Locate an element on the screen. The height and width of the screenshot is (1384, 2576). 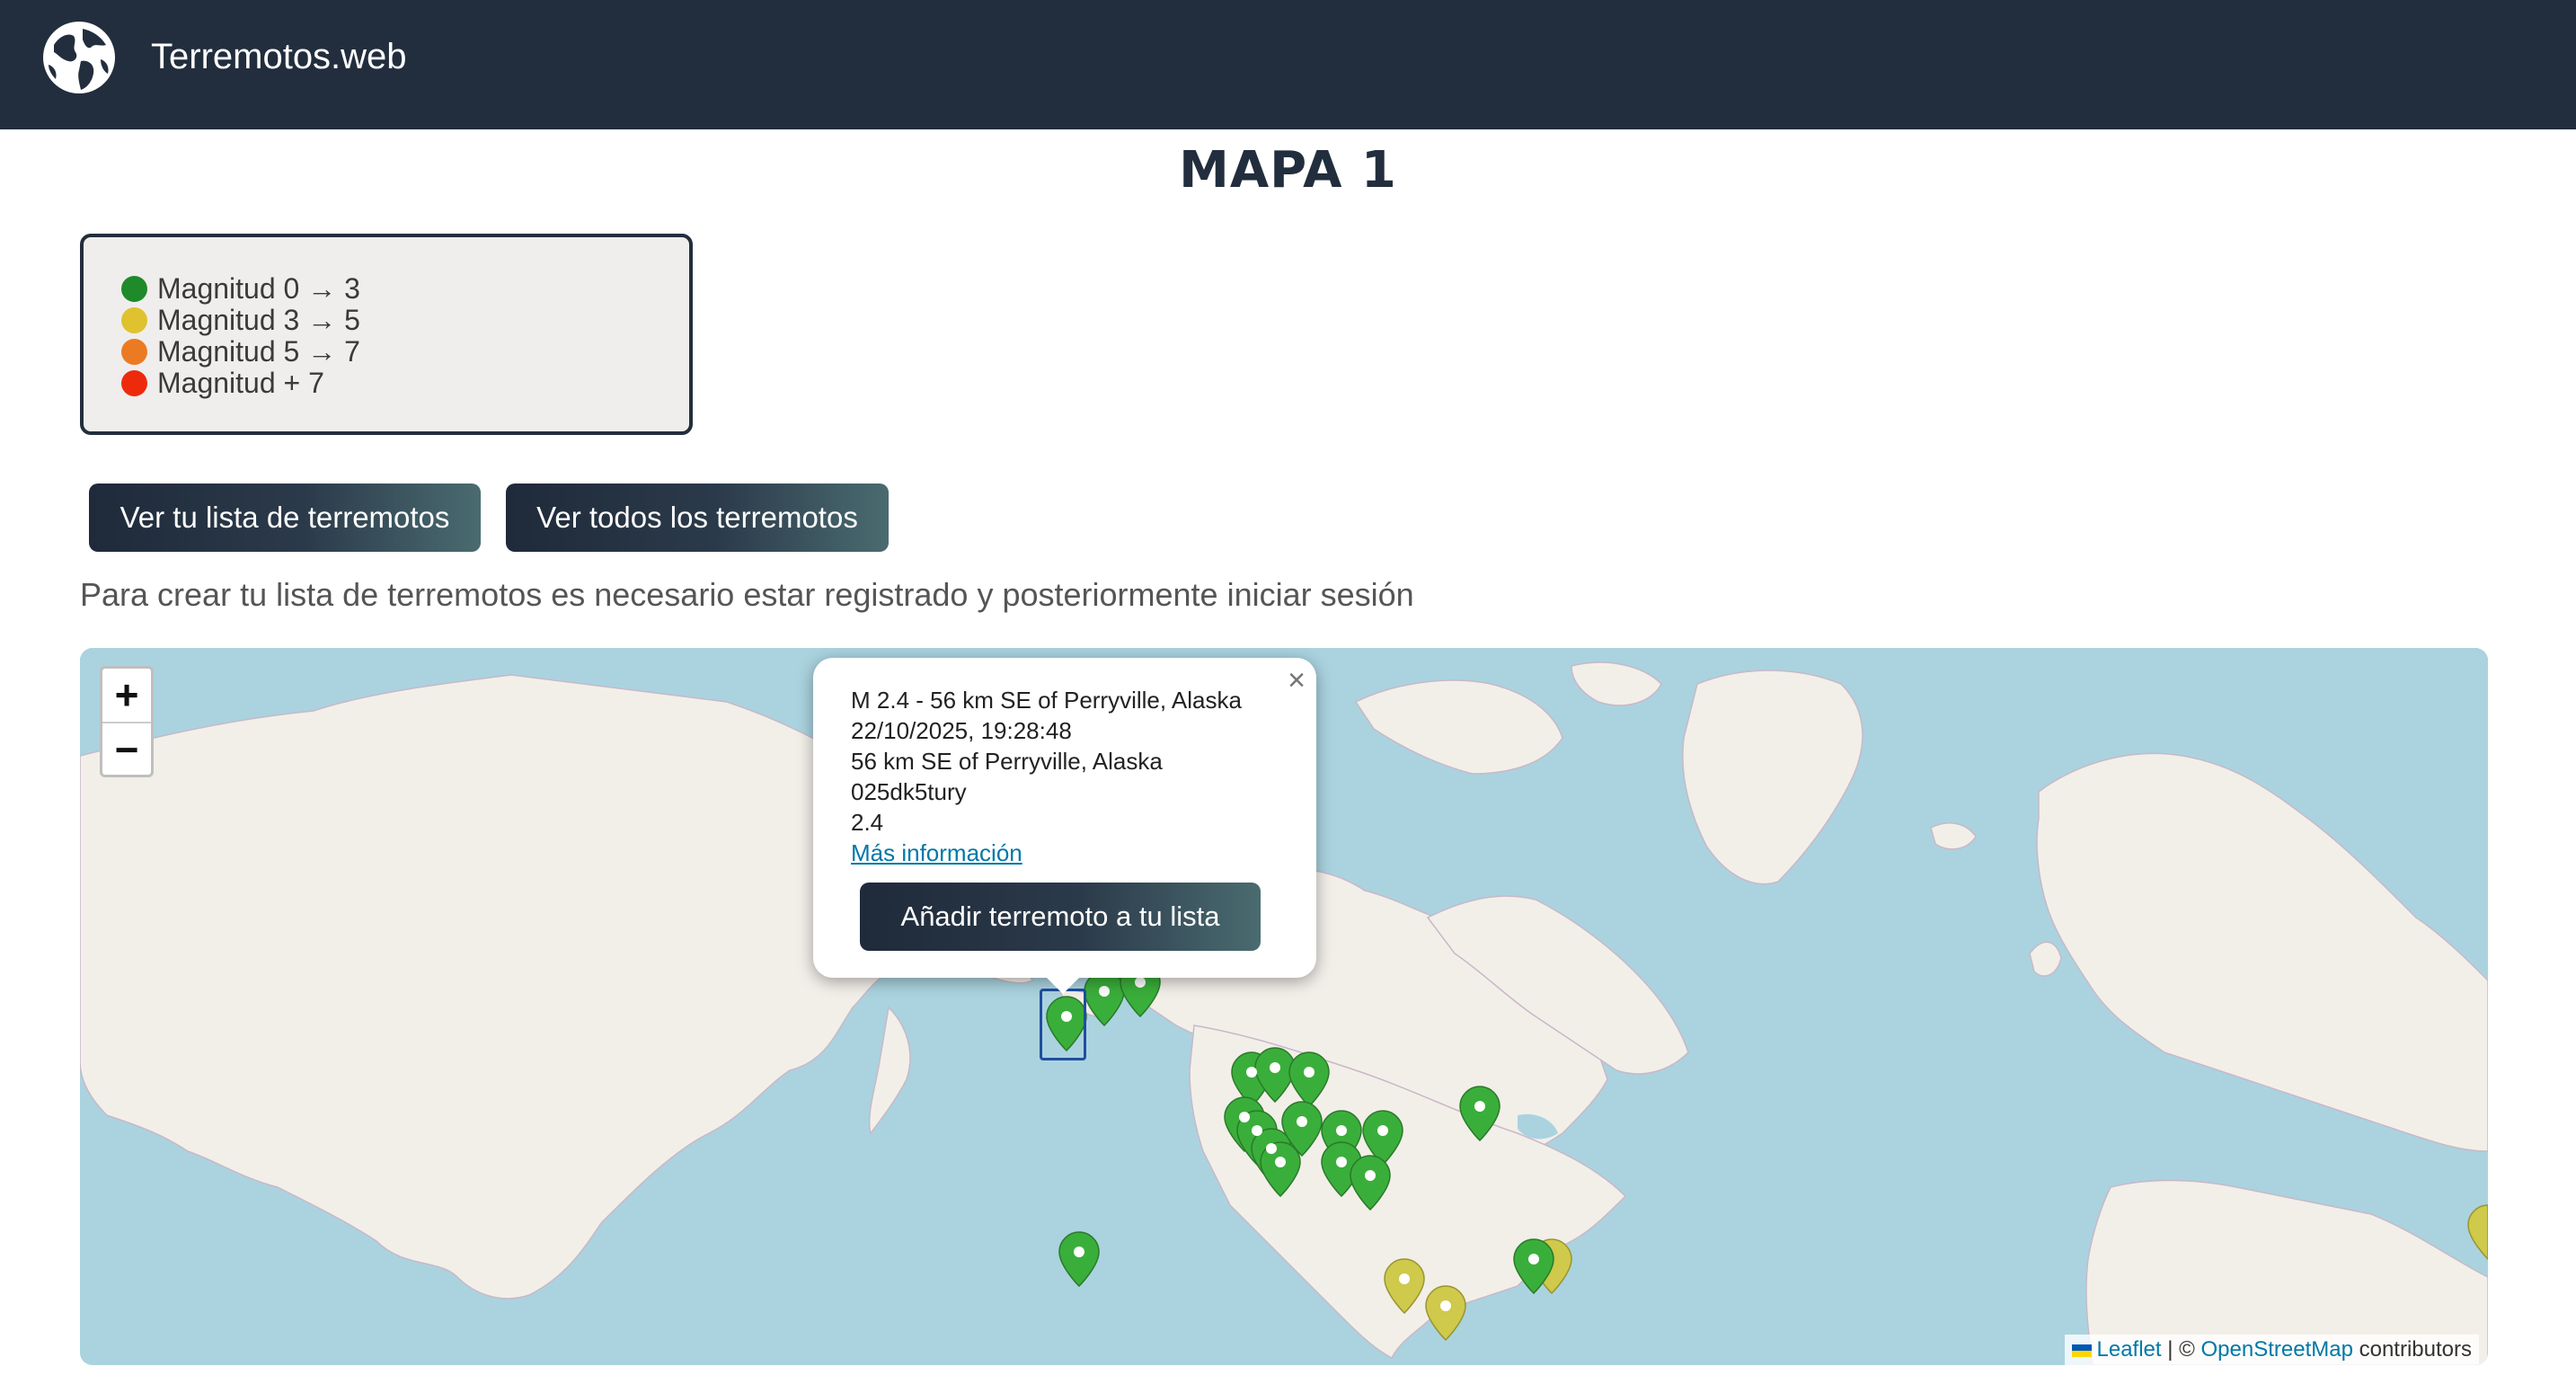
zoom-control: + − is located at coordinates (127, 721).